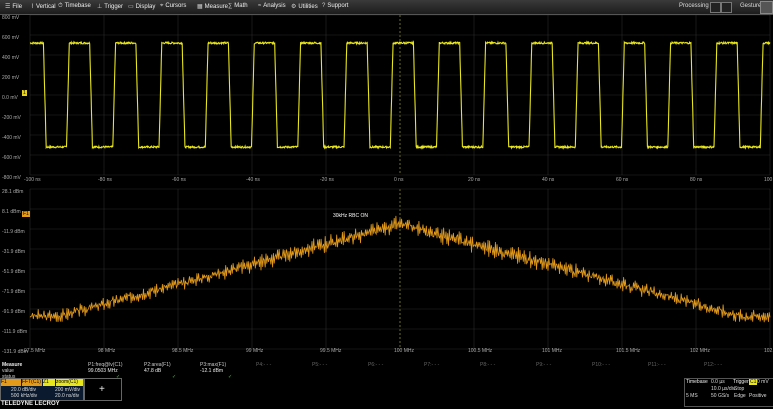 The height and width of the screenshot is (409, 773). Describe the element at coordinates (14, 292) in the screenshot. I see `f1-ytick-label: -71.9 dBm` at that location.